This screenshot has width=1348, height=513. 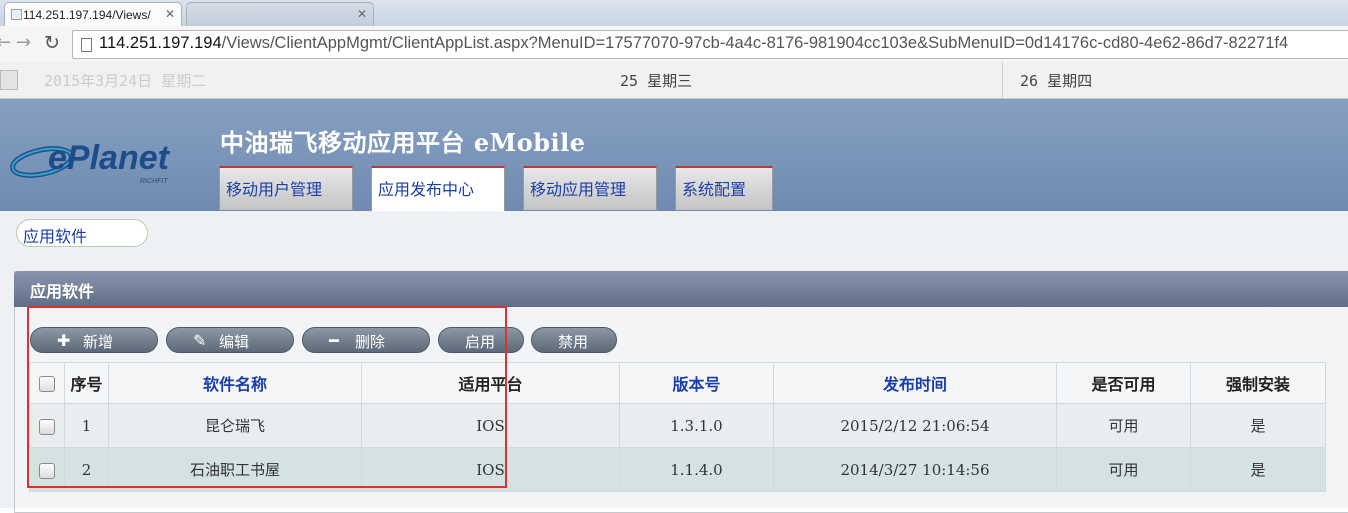 What do you see at coordinates (578, 189) in the screenshot?
I see `tab-label: 移动应用管理` at bounding box center [578, 189].